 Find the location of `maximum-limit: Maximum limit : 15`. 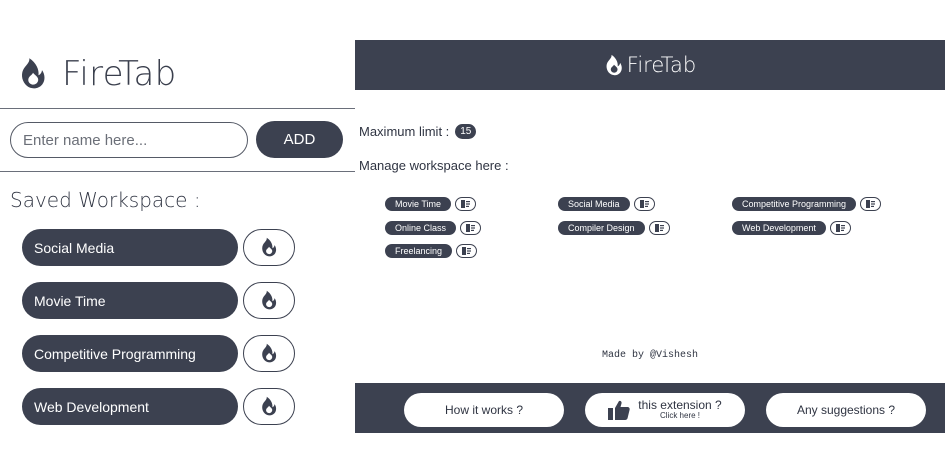

maximum-limit: Maximum limit : 15 is located at coordinates (418, 131).